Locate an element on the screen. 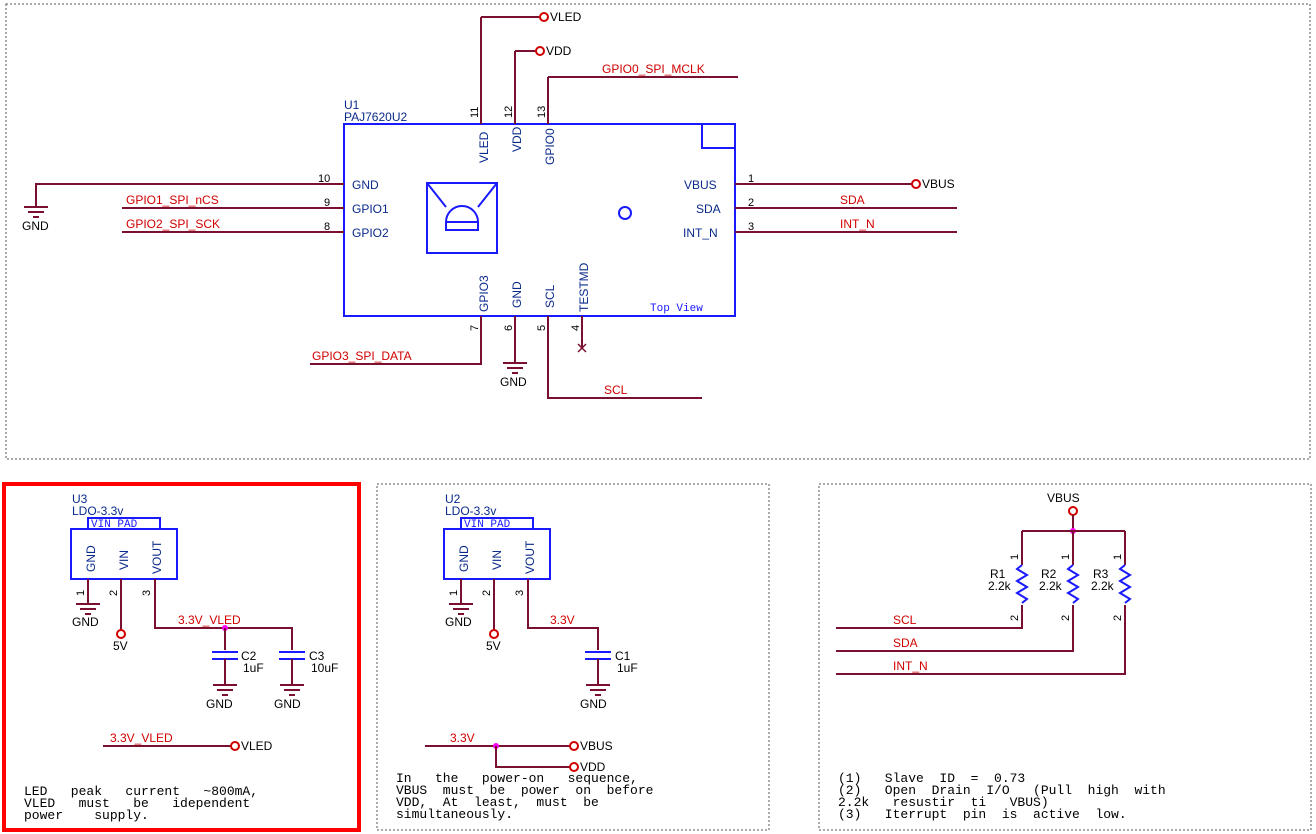 The width and height of the screenshot is (1316, 834). pin-name-gpio3: GPIO3 is located at coordinates (484, 293).